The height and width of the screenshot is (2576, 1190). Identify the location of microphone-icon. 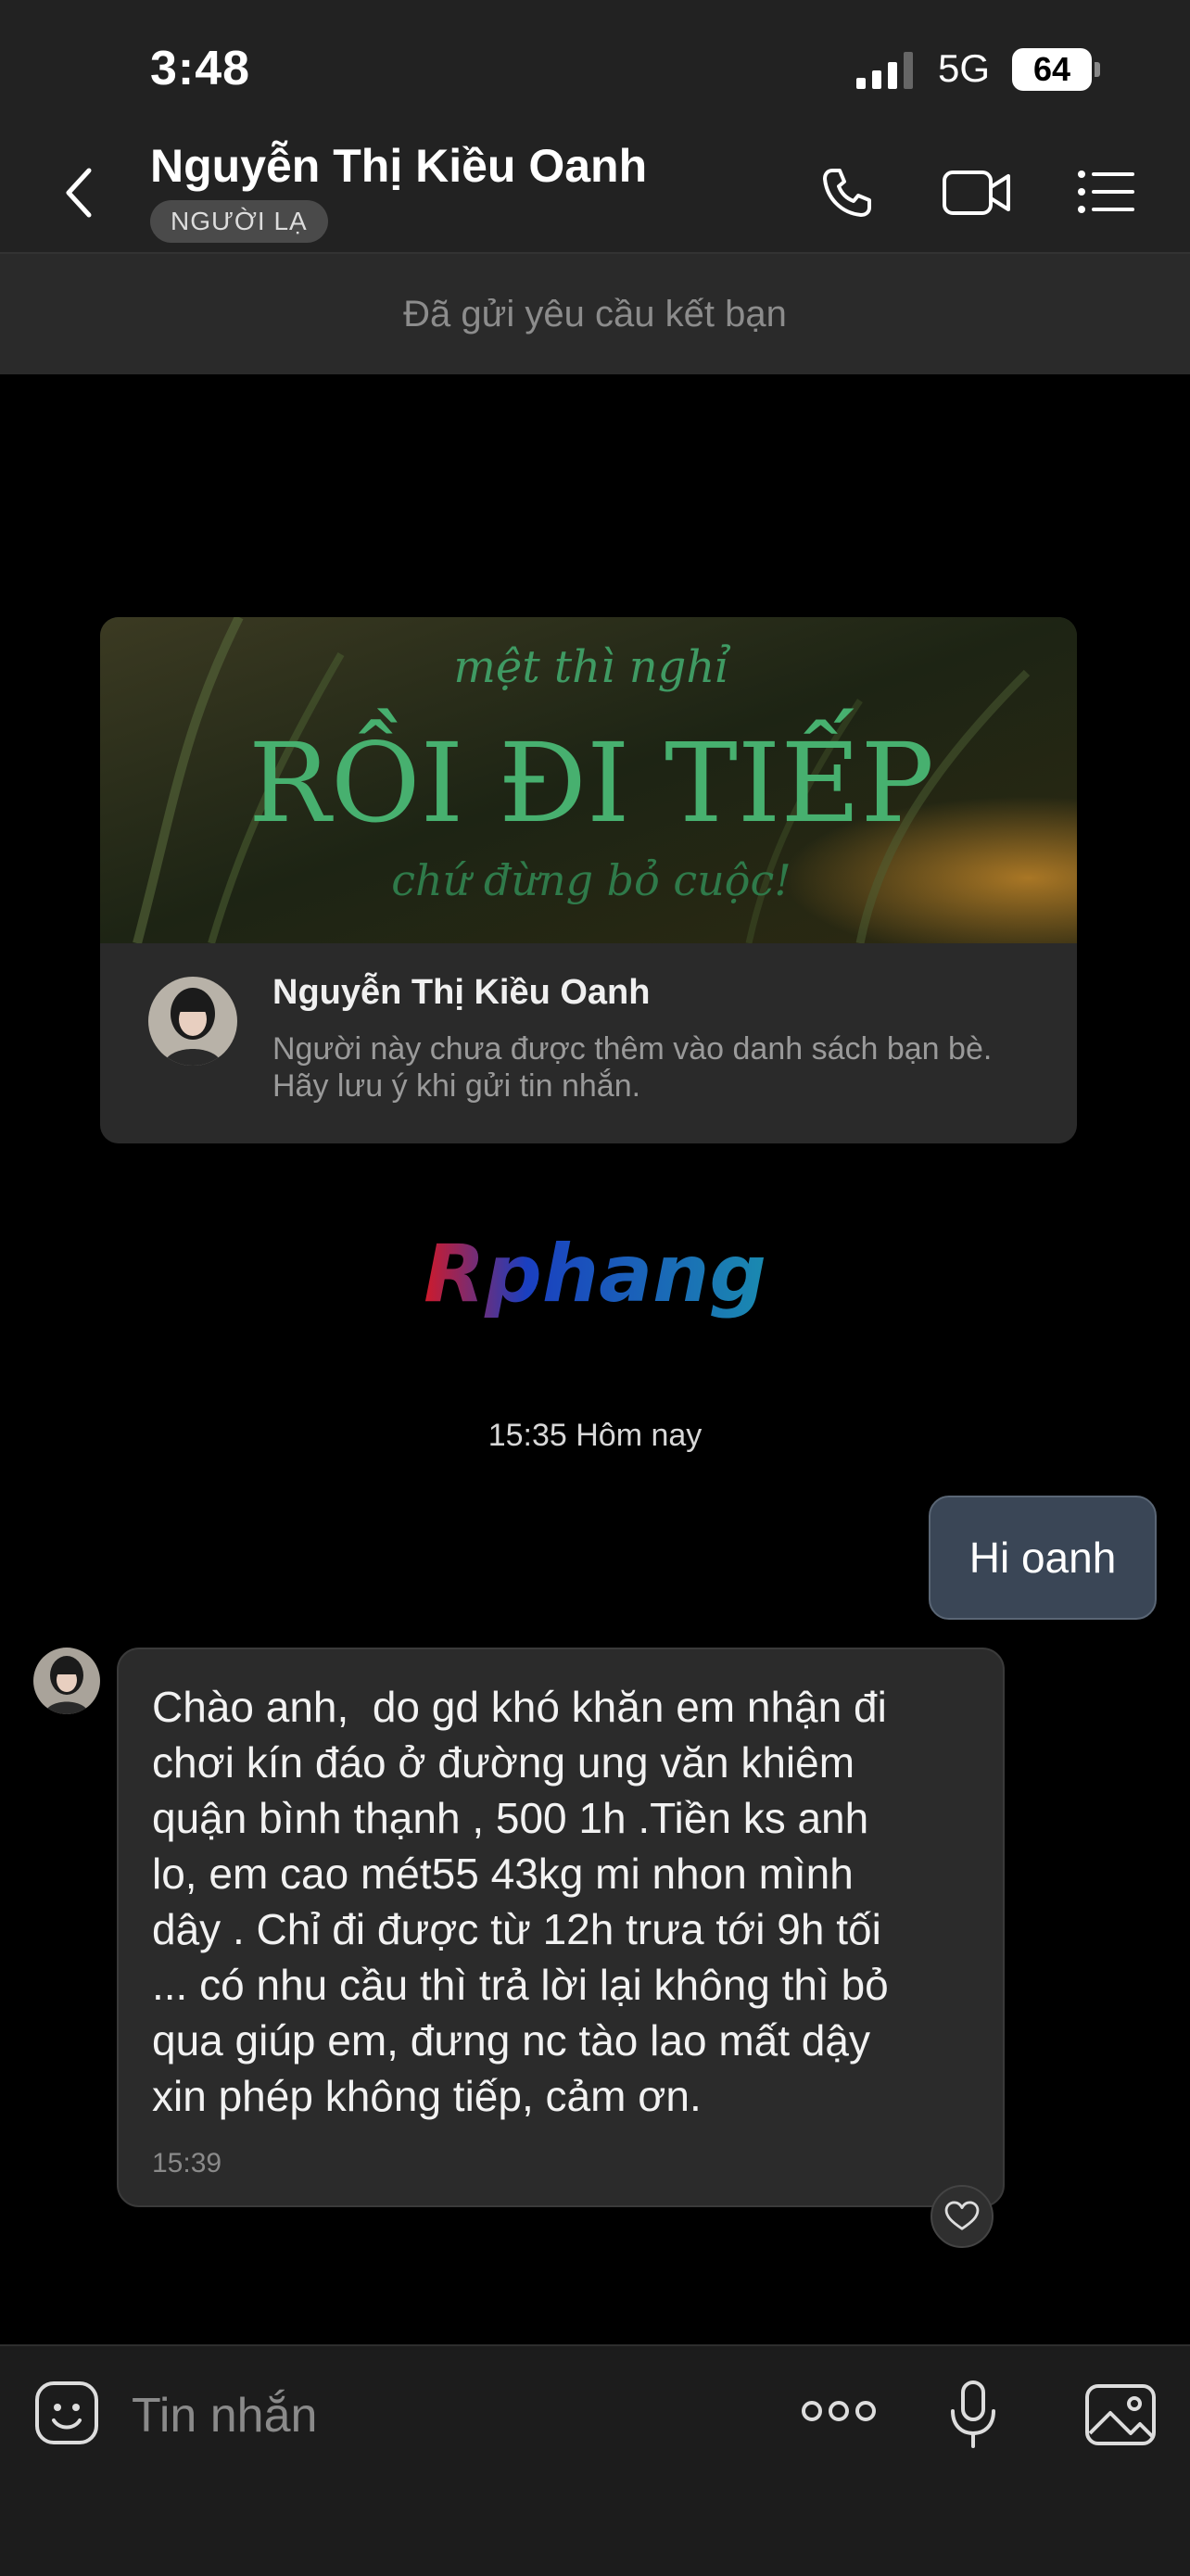
(973, 2415).